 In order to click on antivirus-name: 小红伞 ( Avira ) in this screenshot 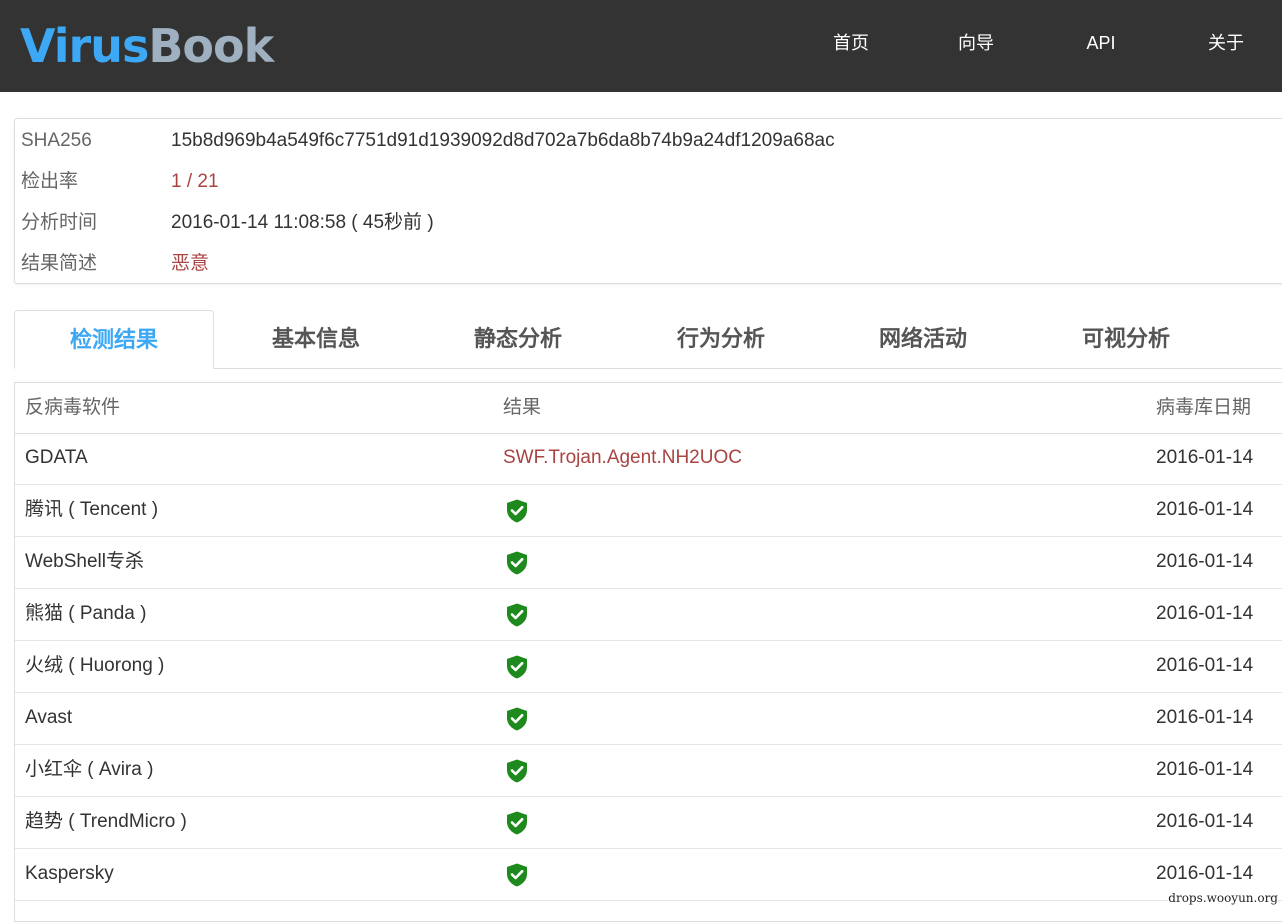, I will do `click(89, 769)`.